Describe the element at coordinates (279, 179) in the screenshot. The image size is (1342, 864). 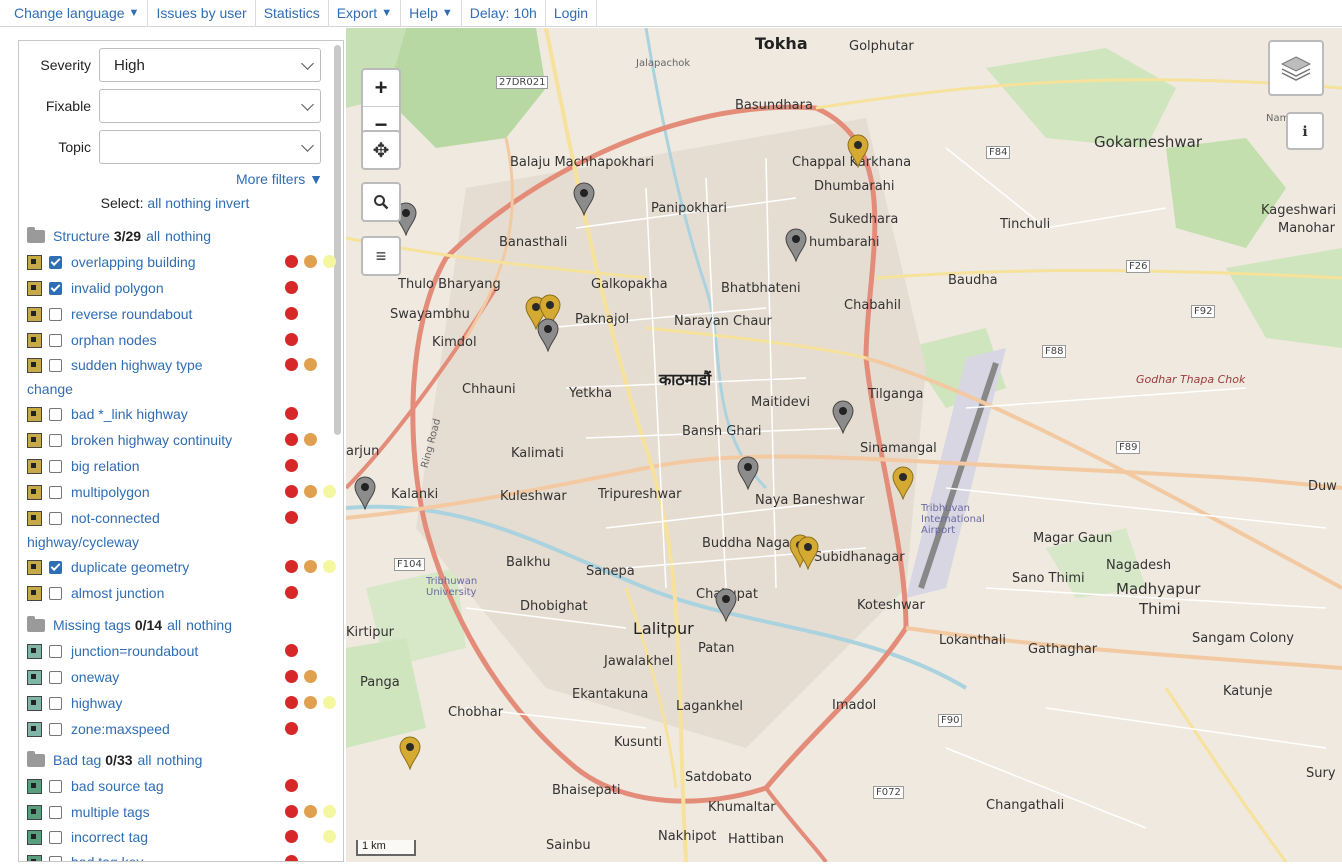
I see `more-filters-link: More filters ▼` at that location.